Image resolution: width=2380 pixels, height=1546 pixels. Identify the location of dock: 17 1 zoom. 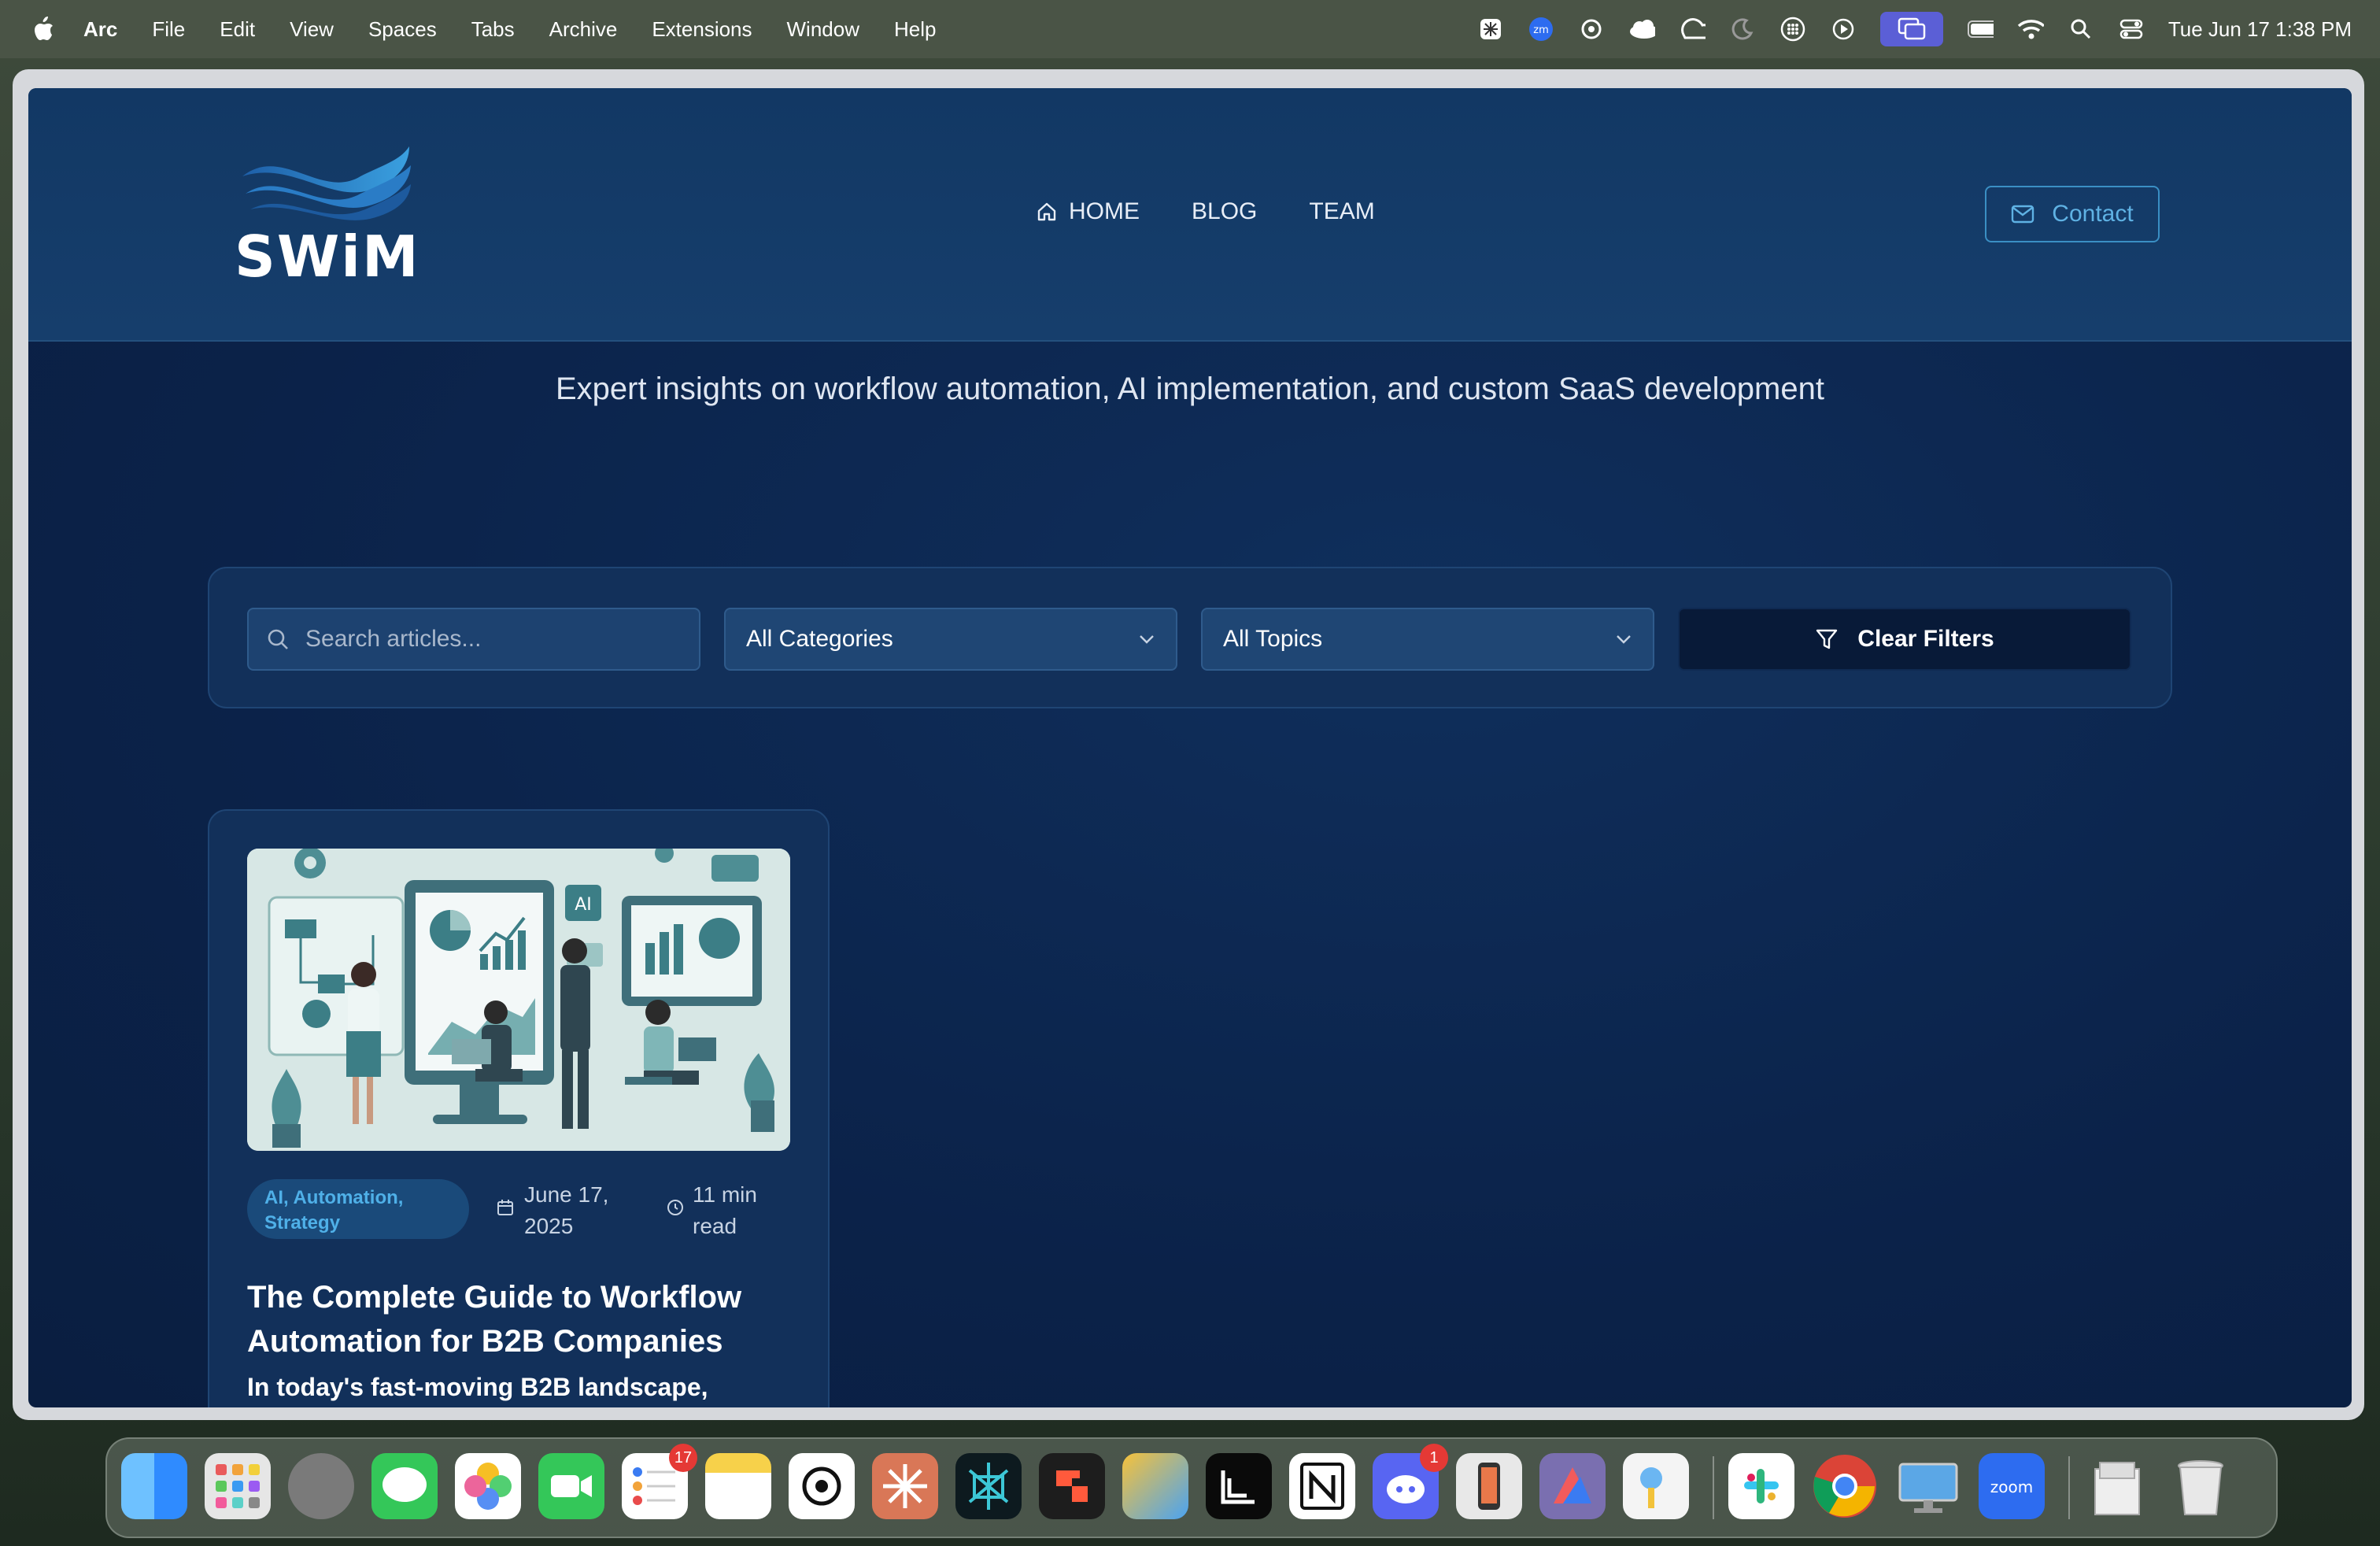
(1191, 1487).